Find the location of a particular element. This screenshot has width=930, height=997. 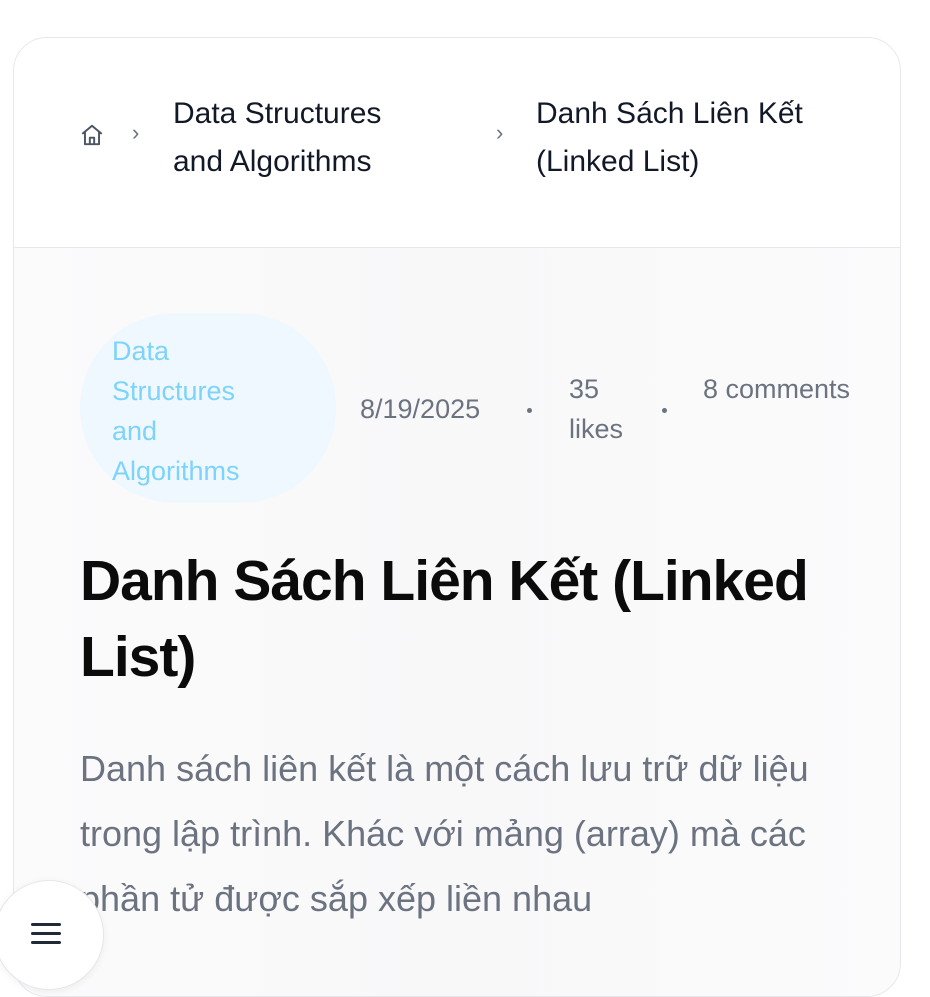

home-icon is located at coordinates (92, 135).